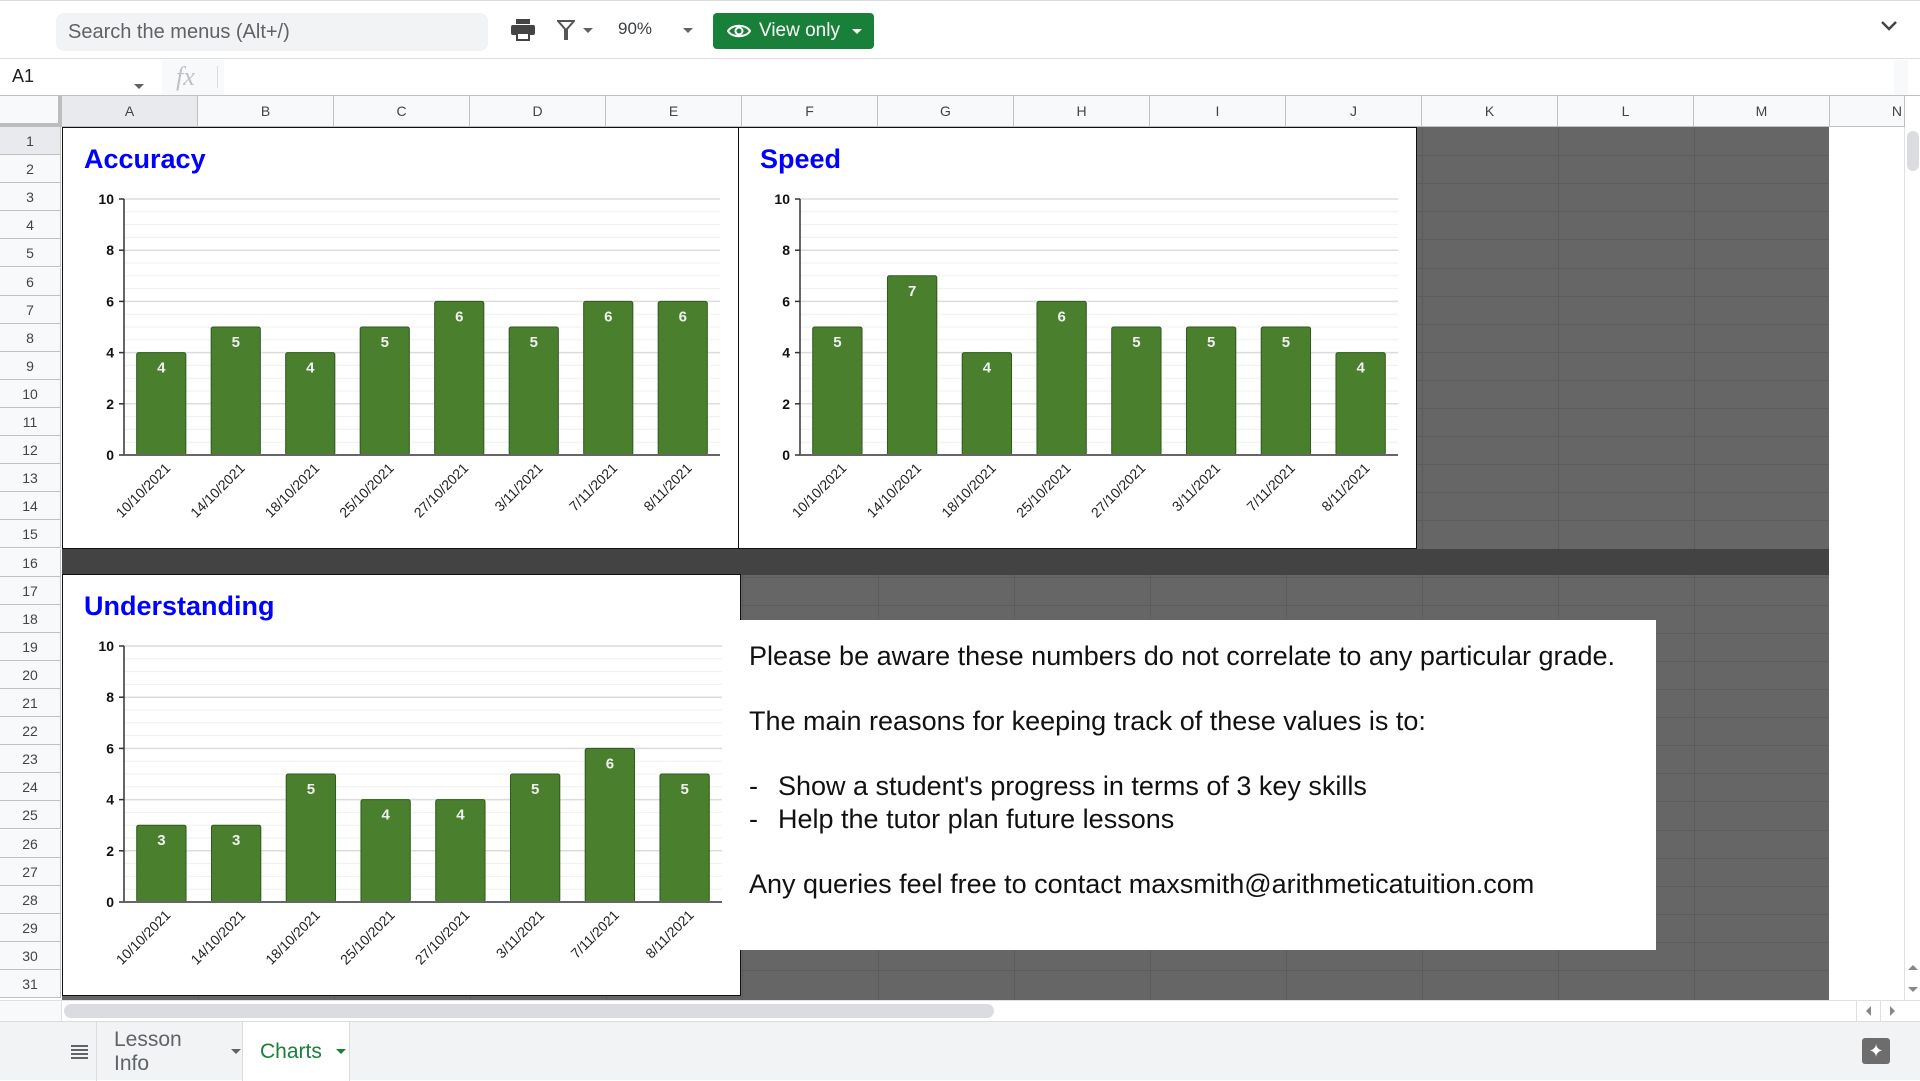 The image size is (1920, 1081). I want to click on column-header: C, so click(402, 111).